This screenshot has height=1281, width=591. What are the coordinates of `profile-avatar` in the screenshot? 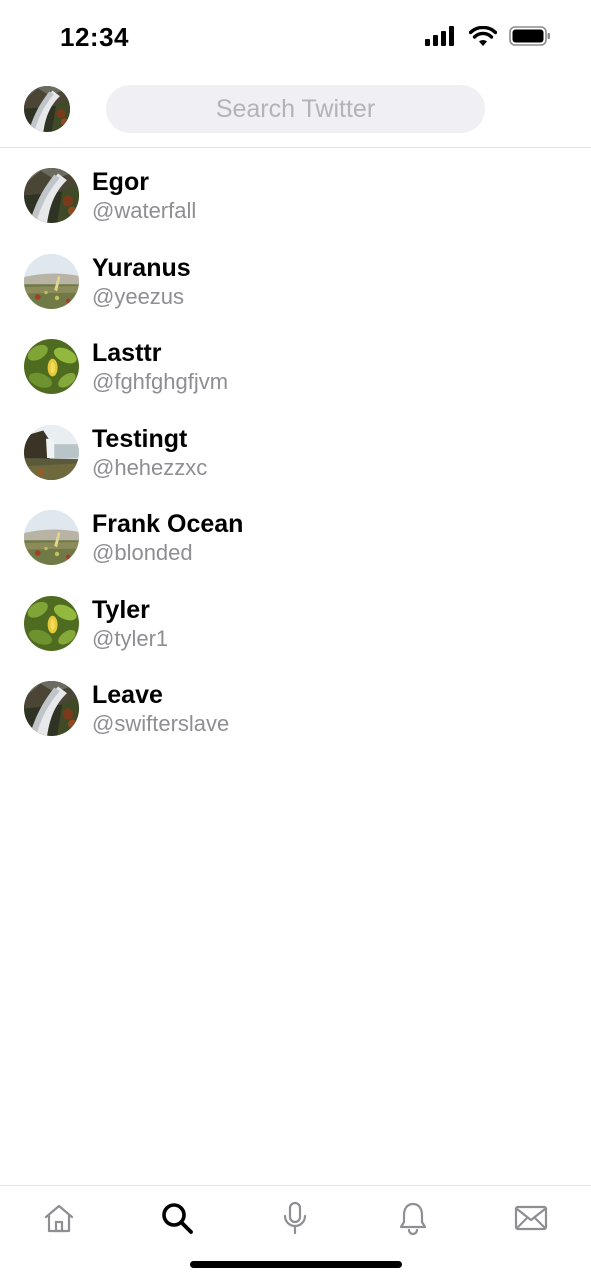 It's located at (47, 109).